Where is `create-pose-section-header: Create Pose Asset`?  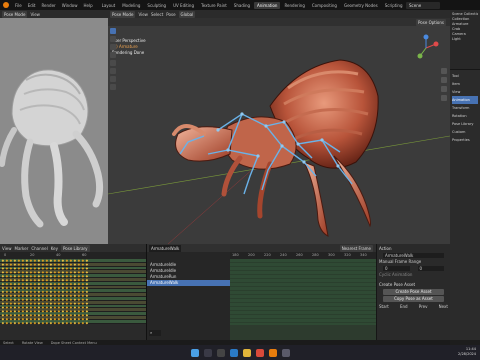 create-pose-section-header: Create Pose Asset is located at coordinates (413, 285).